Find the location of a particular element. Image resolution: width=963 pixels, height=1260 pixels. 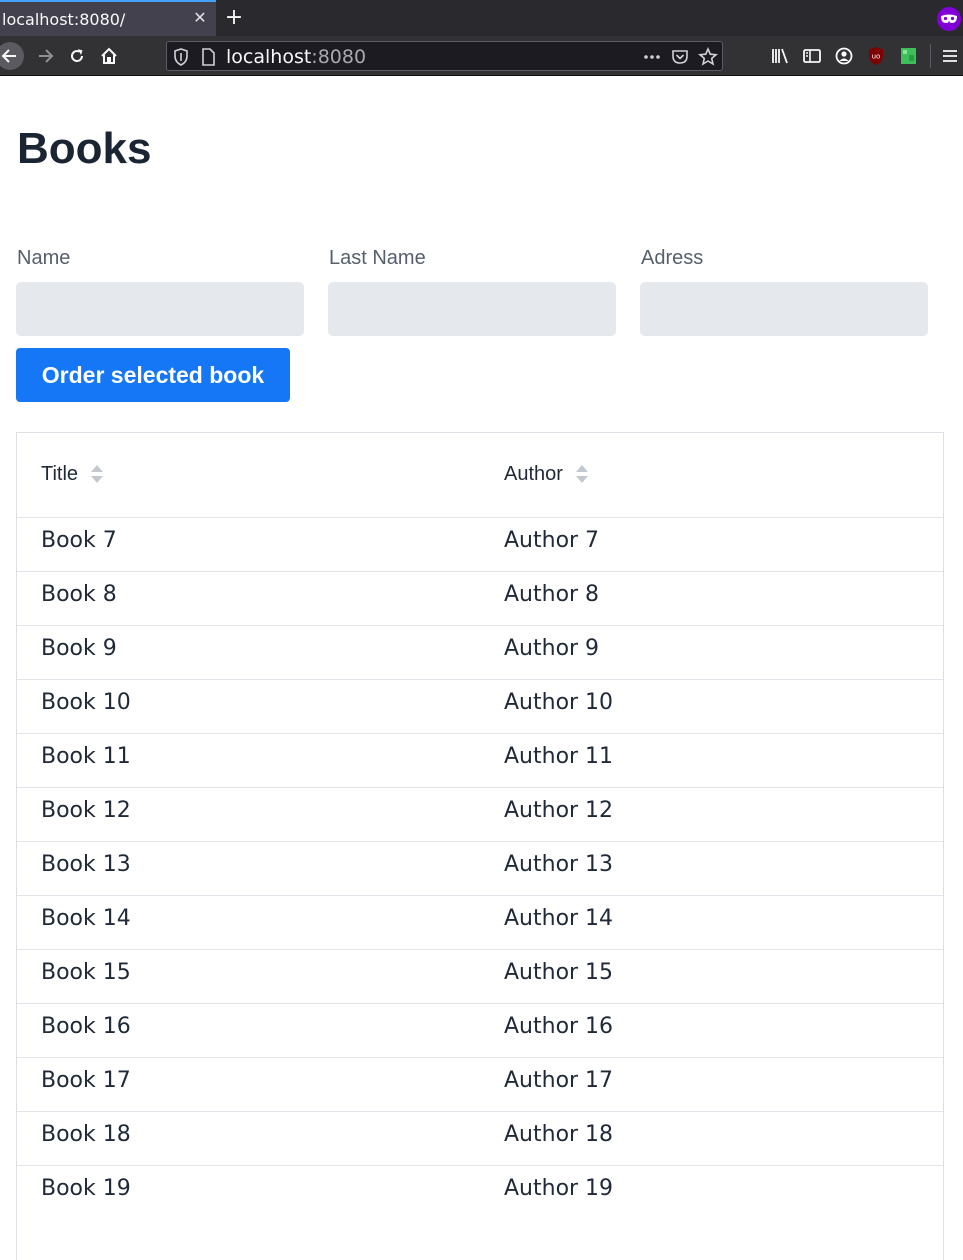

author-cell: Author 7 is located at coordinates (552, 540).